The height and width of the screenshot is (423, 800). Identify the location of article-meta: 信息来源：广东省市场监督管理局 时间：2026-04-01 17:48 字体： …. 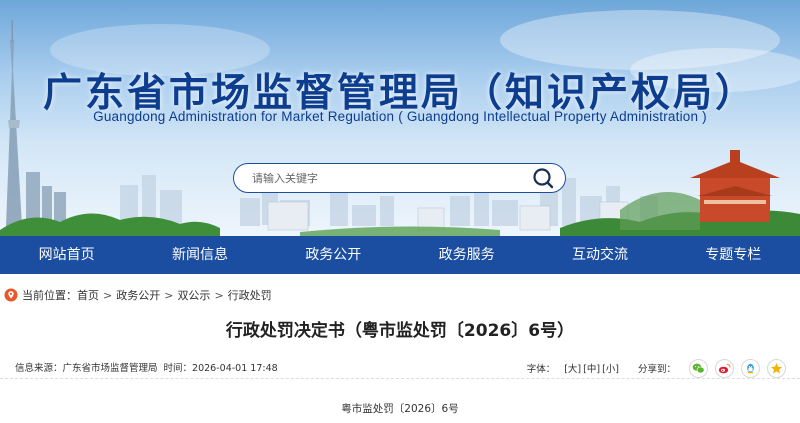
(400, 368).